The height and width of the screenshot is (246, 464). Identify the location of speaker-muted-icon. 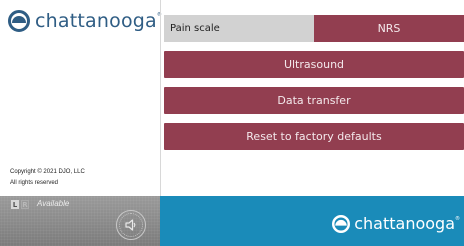
(130, 225).